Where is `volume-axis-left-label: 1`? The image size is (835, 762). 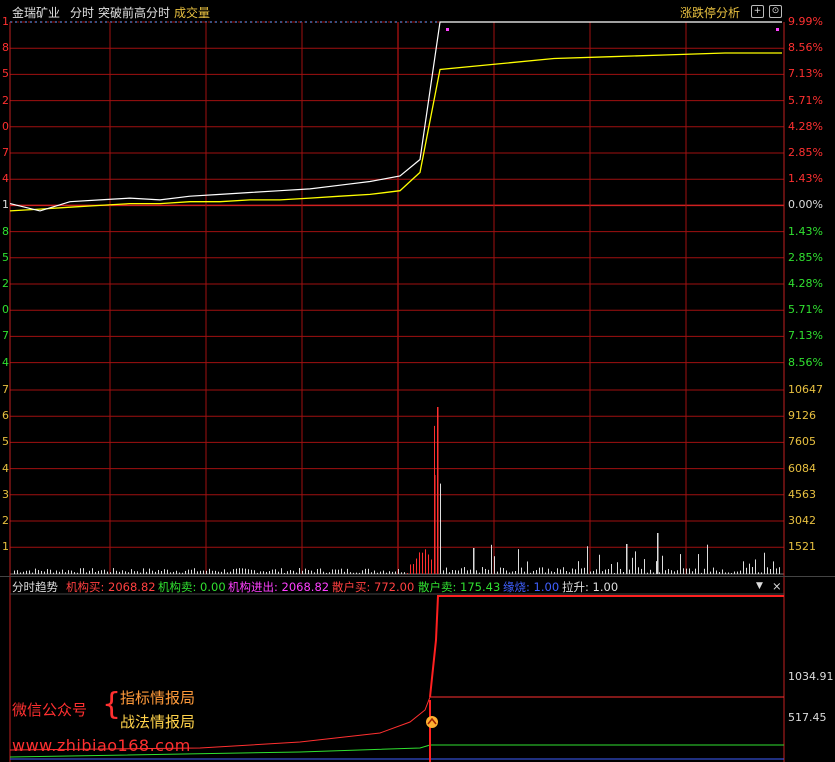
volume-axis-left-label: 1 is located at coordinates (5, 547).